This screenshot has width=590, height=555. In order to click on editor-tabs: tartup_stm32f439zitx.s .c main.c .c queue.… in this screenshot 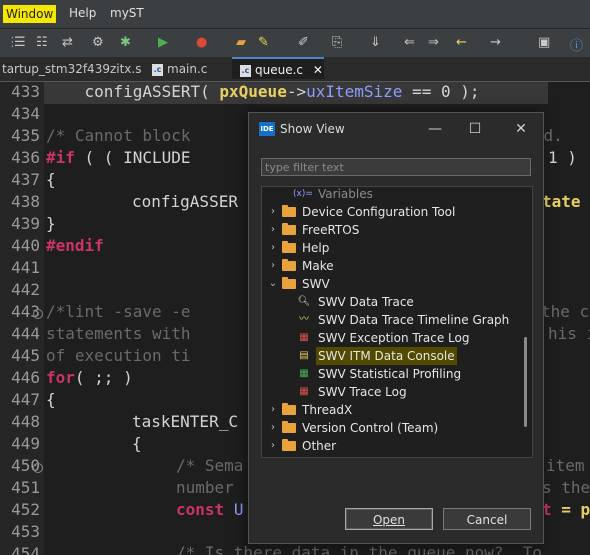, I will do `click(295, 69)`.